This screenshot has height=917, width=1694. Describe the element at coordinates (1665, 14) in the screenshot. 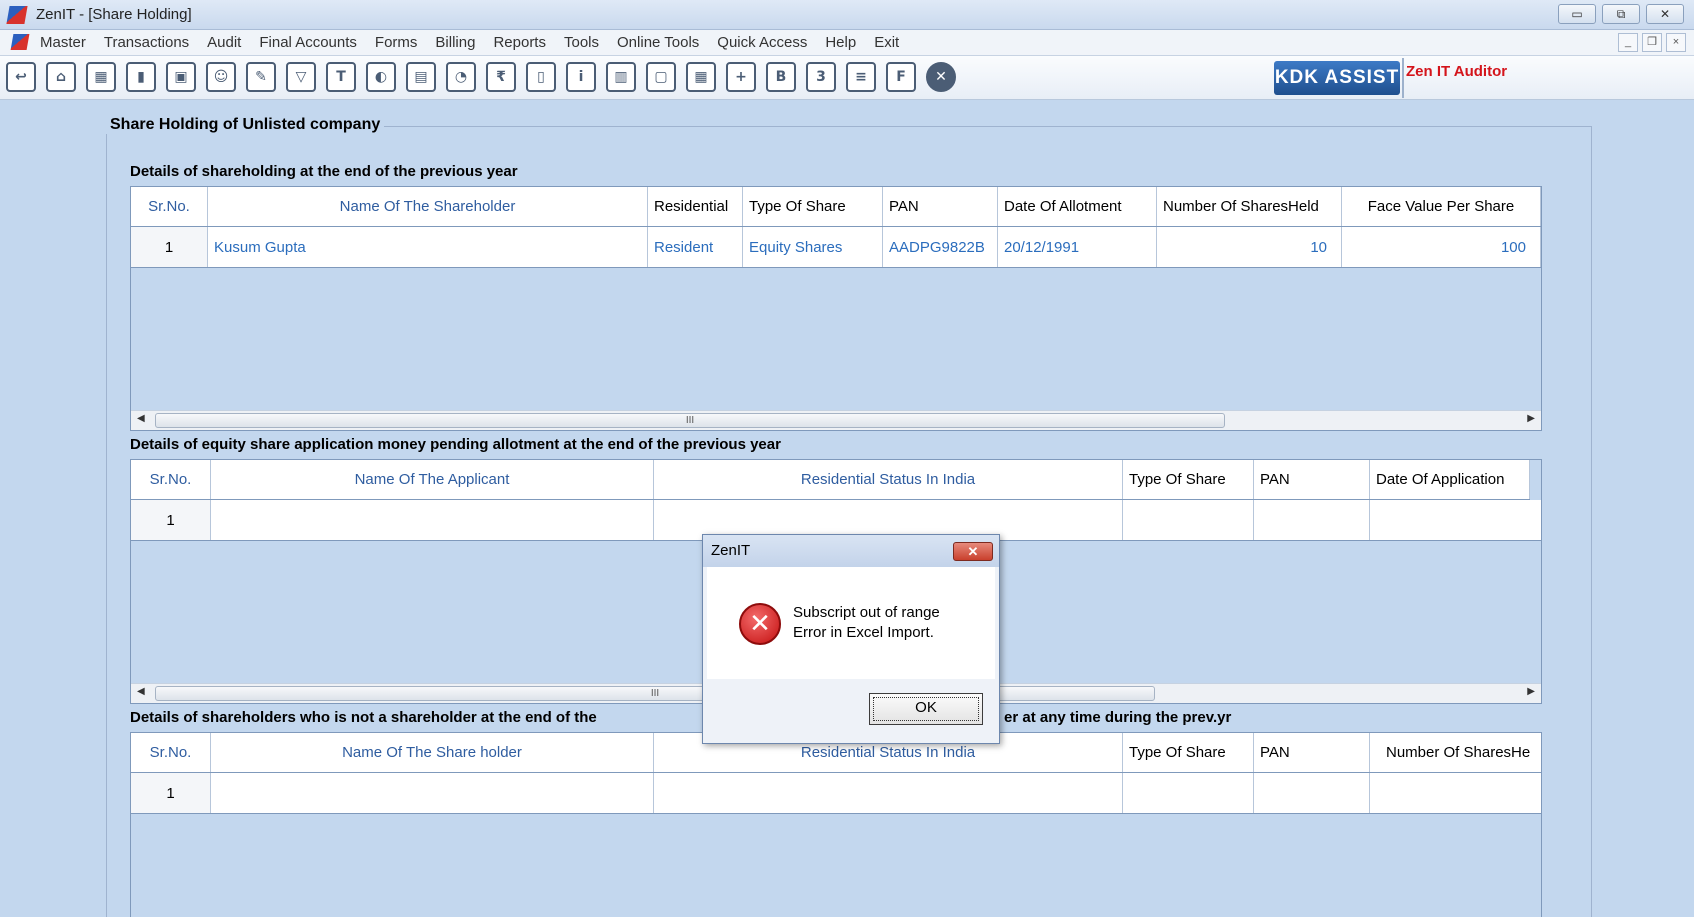

I see `close-window-button: ✕` at that location.